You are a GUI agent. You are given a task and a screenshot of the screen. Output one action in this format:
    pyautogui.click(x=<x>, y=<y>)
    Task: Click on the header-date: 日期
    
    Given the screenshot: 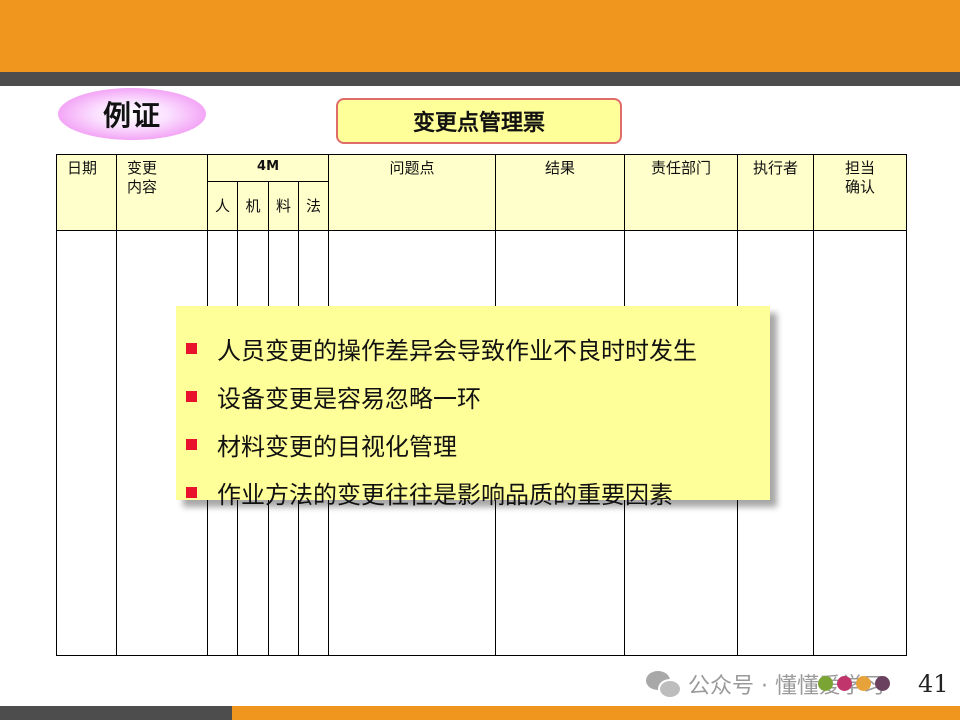 What is the action you would take?
    pyautogui.click(x=86, y=192)
    